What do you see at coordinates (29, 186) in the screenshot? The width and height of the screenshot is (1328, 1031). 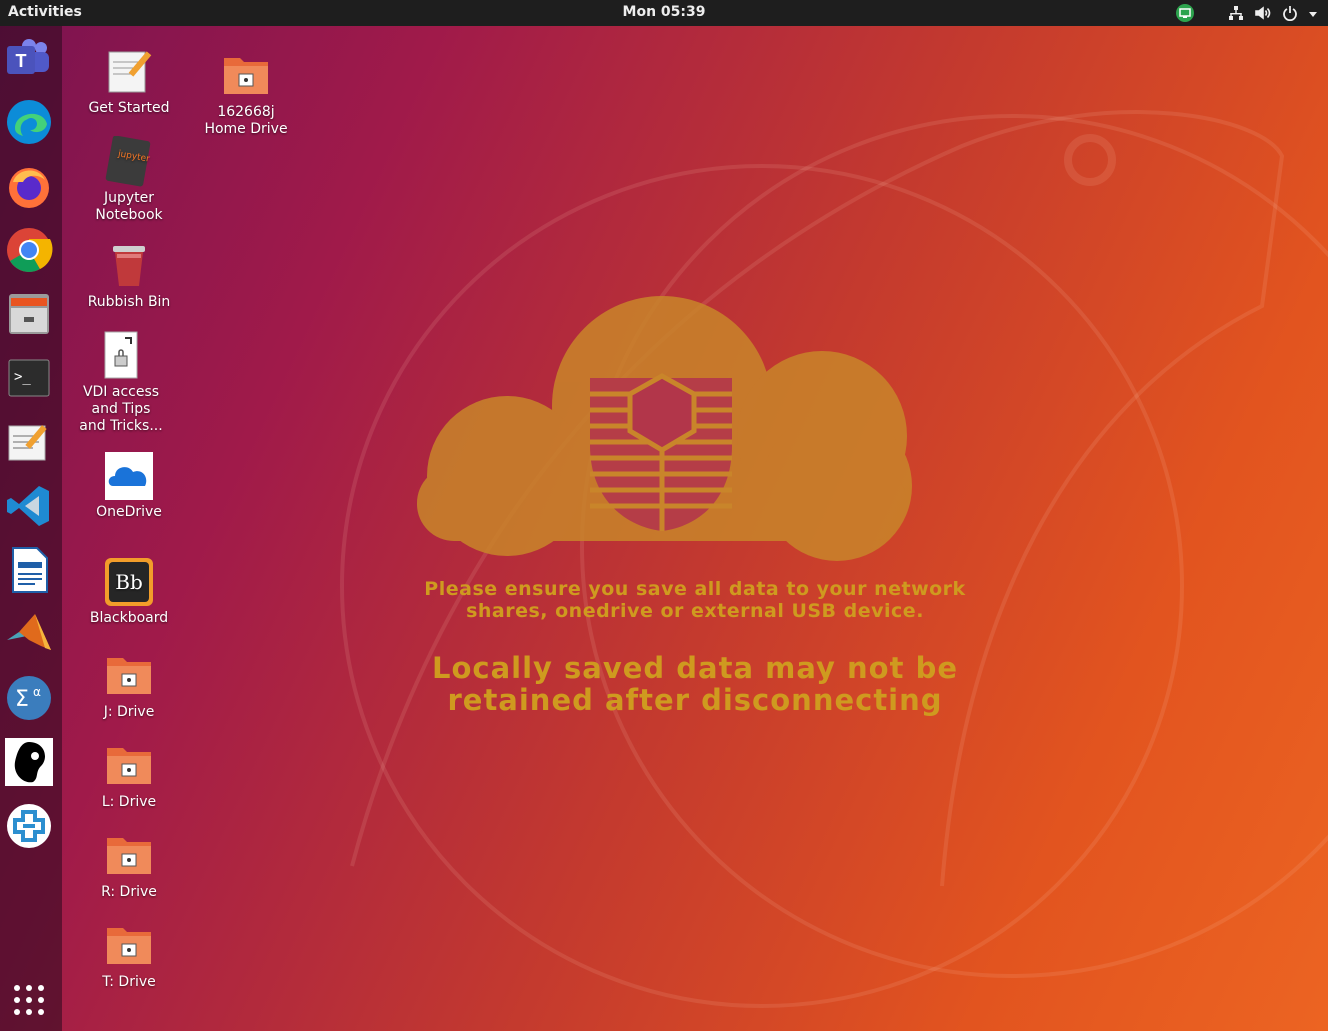 I see `firefox-icon` at bounding box center [29, 186].